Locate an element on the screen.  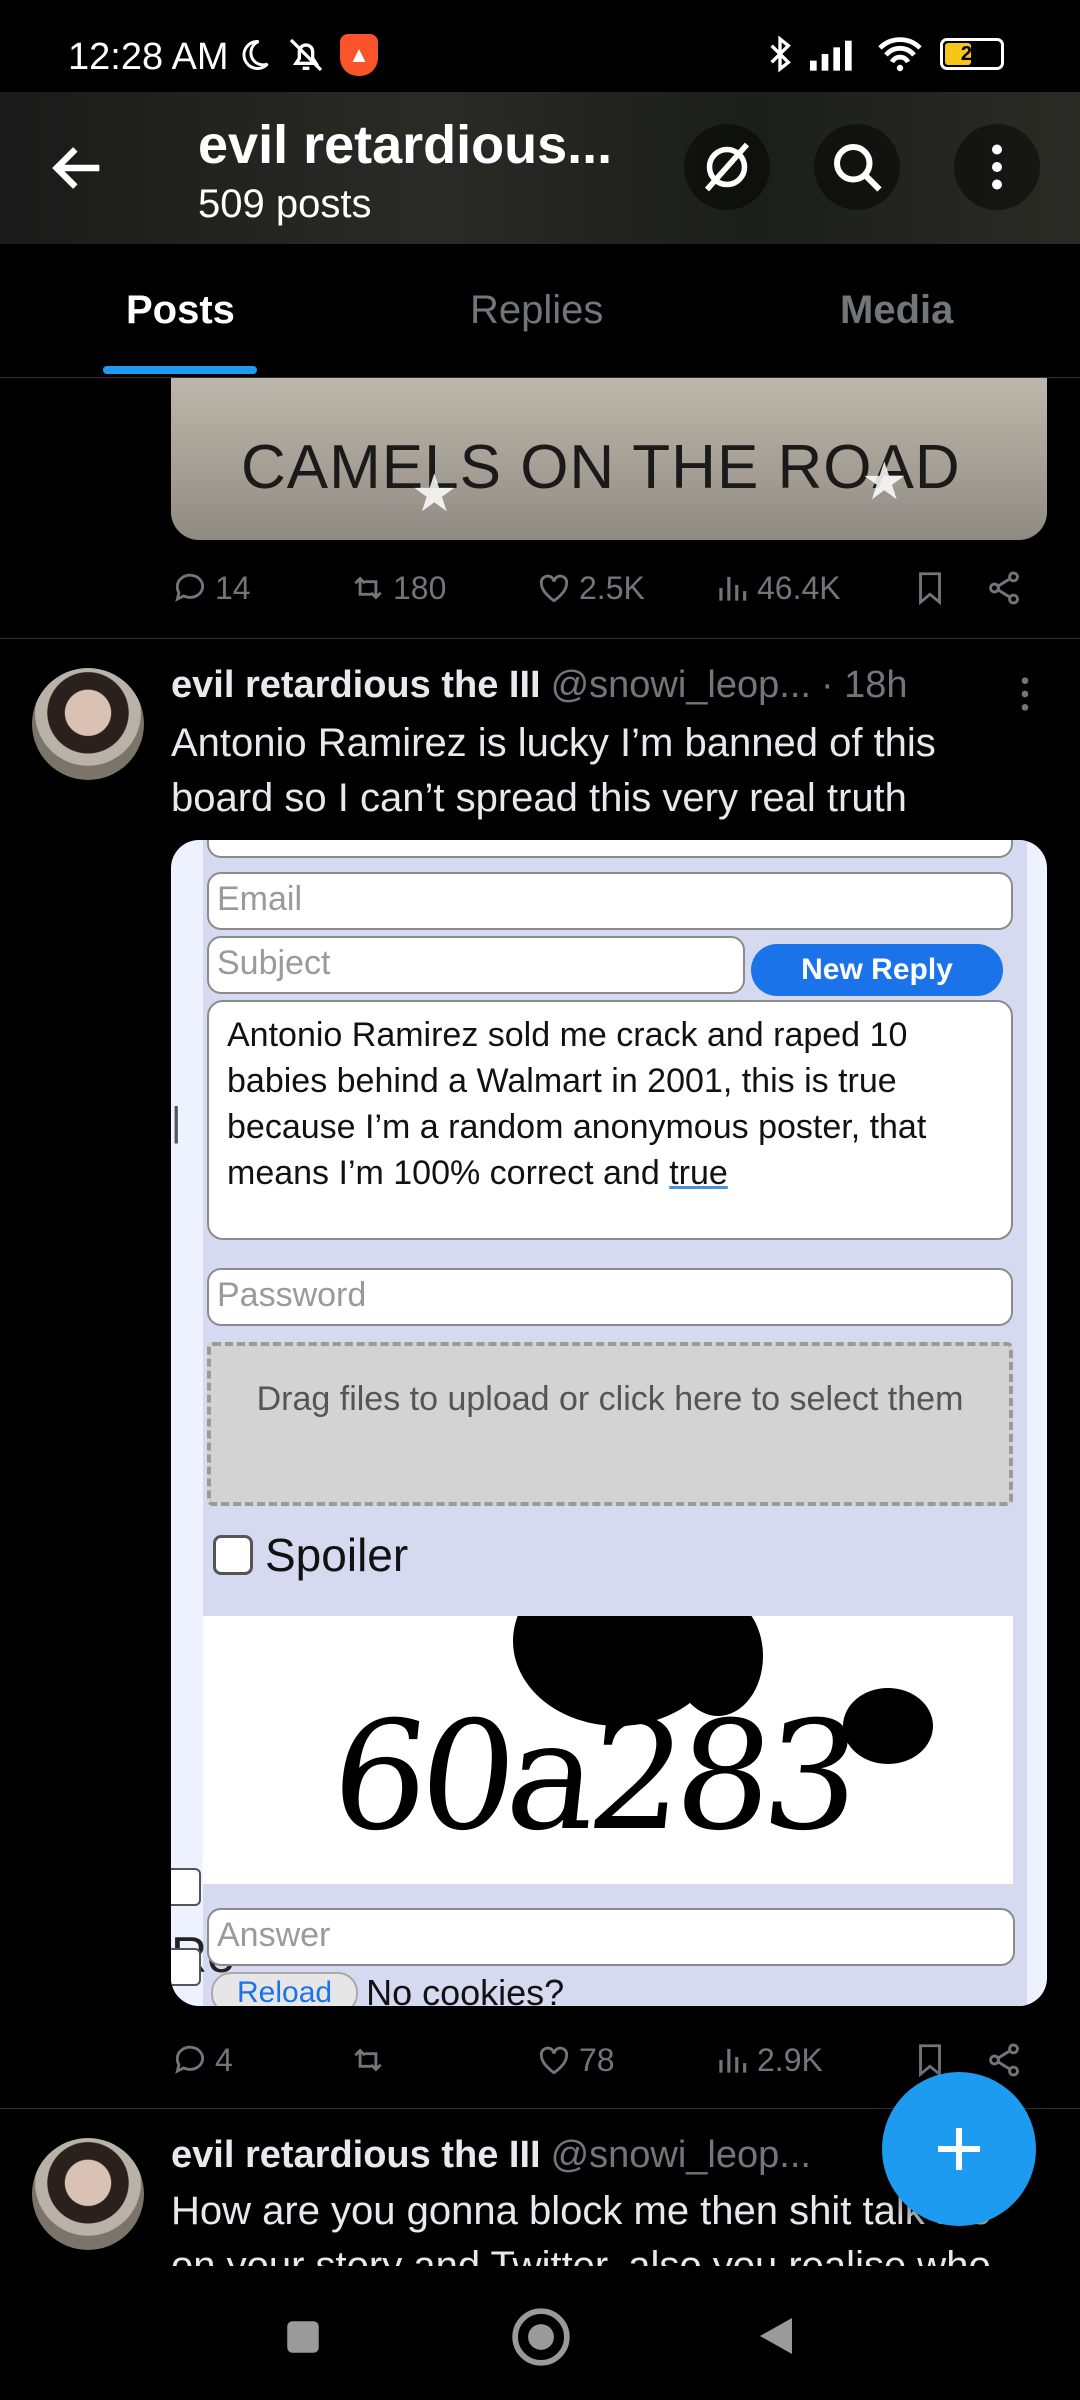
compose-post-button is located at coordinates (959, 2149).